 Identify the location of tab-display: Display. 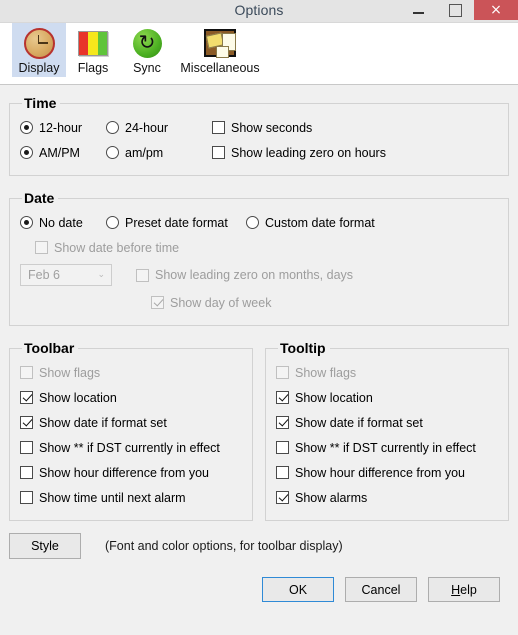
(39, 50).